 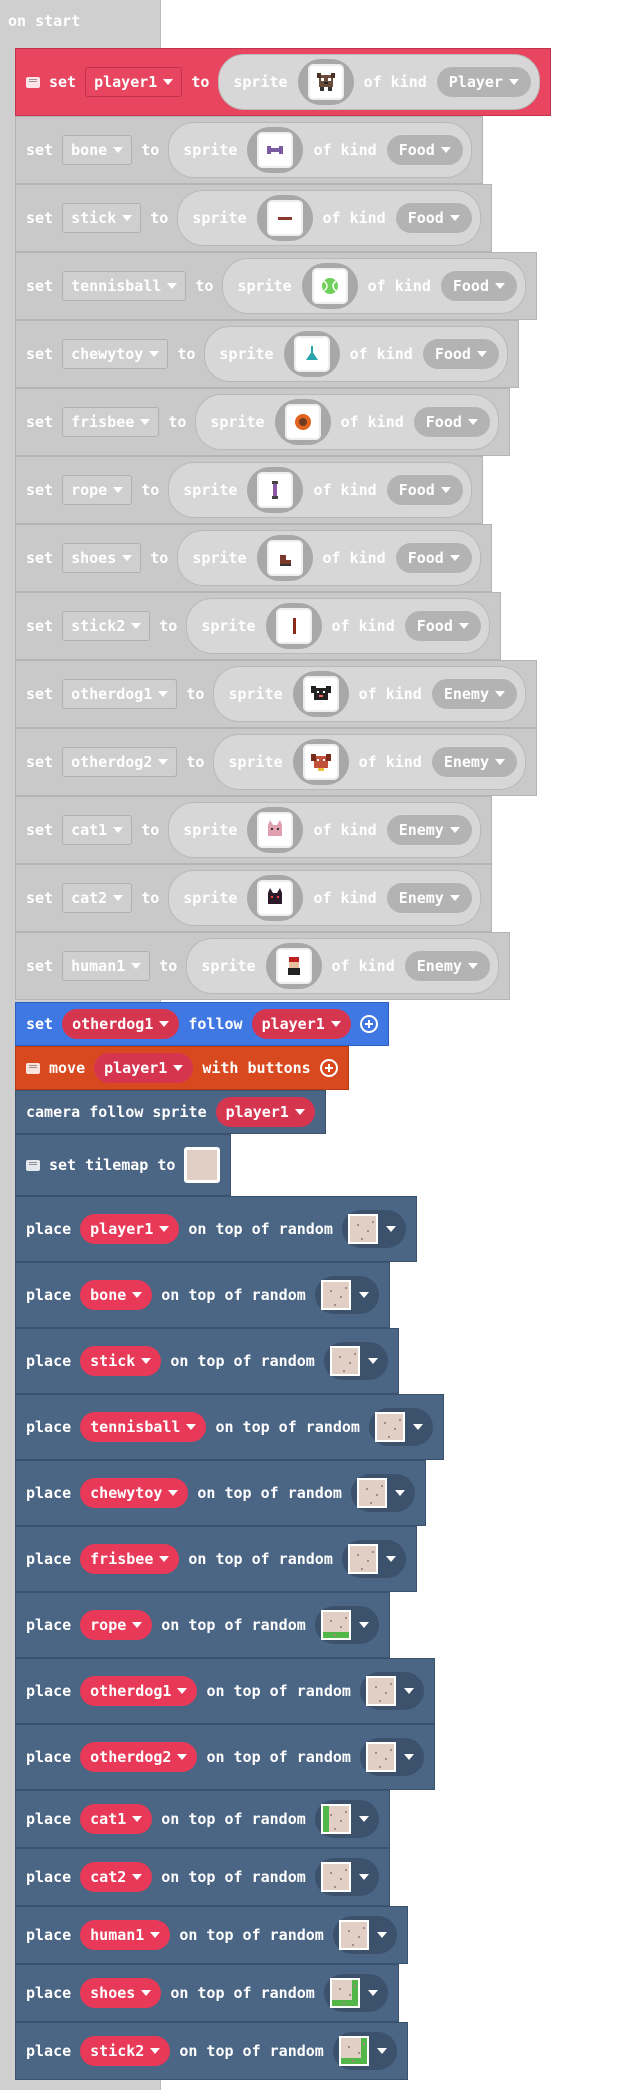 I want to click on place-block-stick: place stick on top of random, so click(x=207, y=1361).